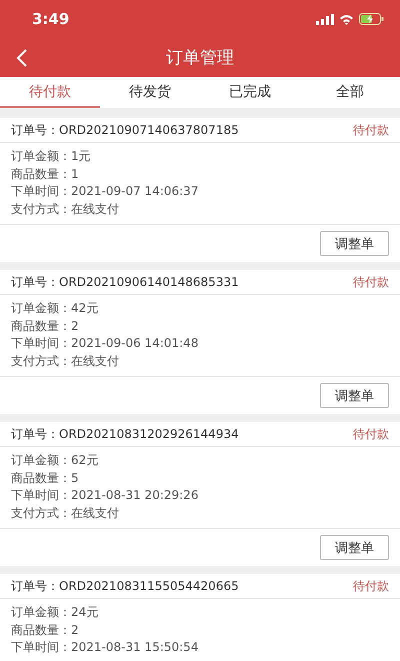 The height and width of the screenshot is (661, 400). I want to click on tab: 待付款, so click(50, 92).